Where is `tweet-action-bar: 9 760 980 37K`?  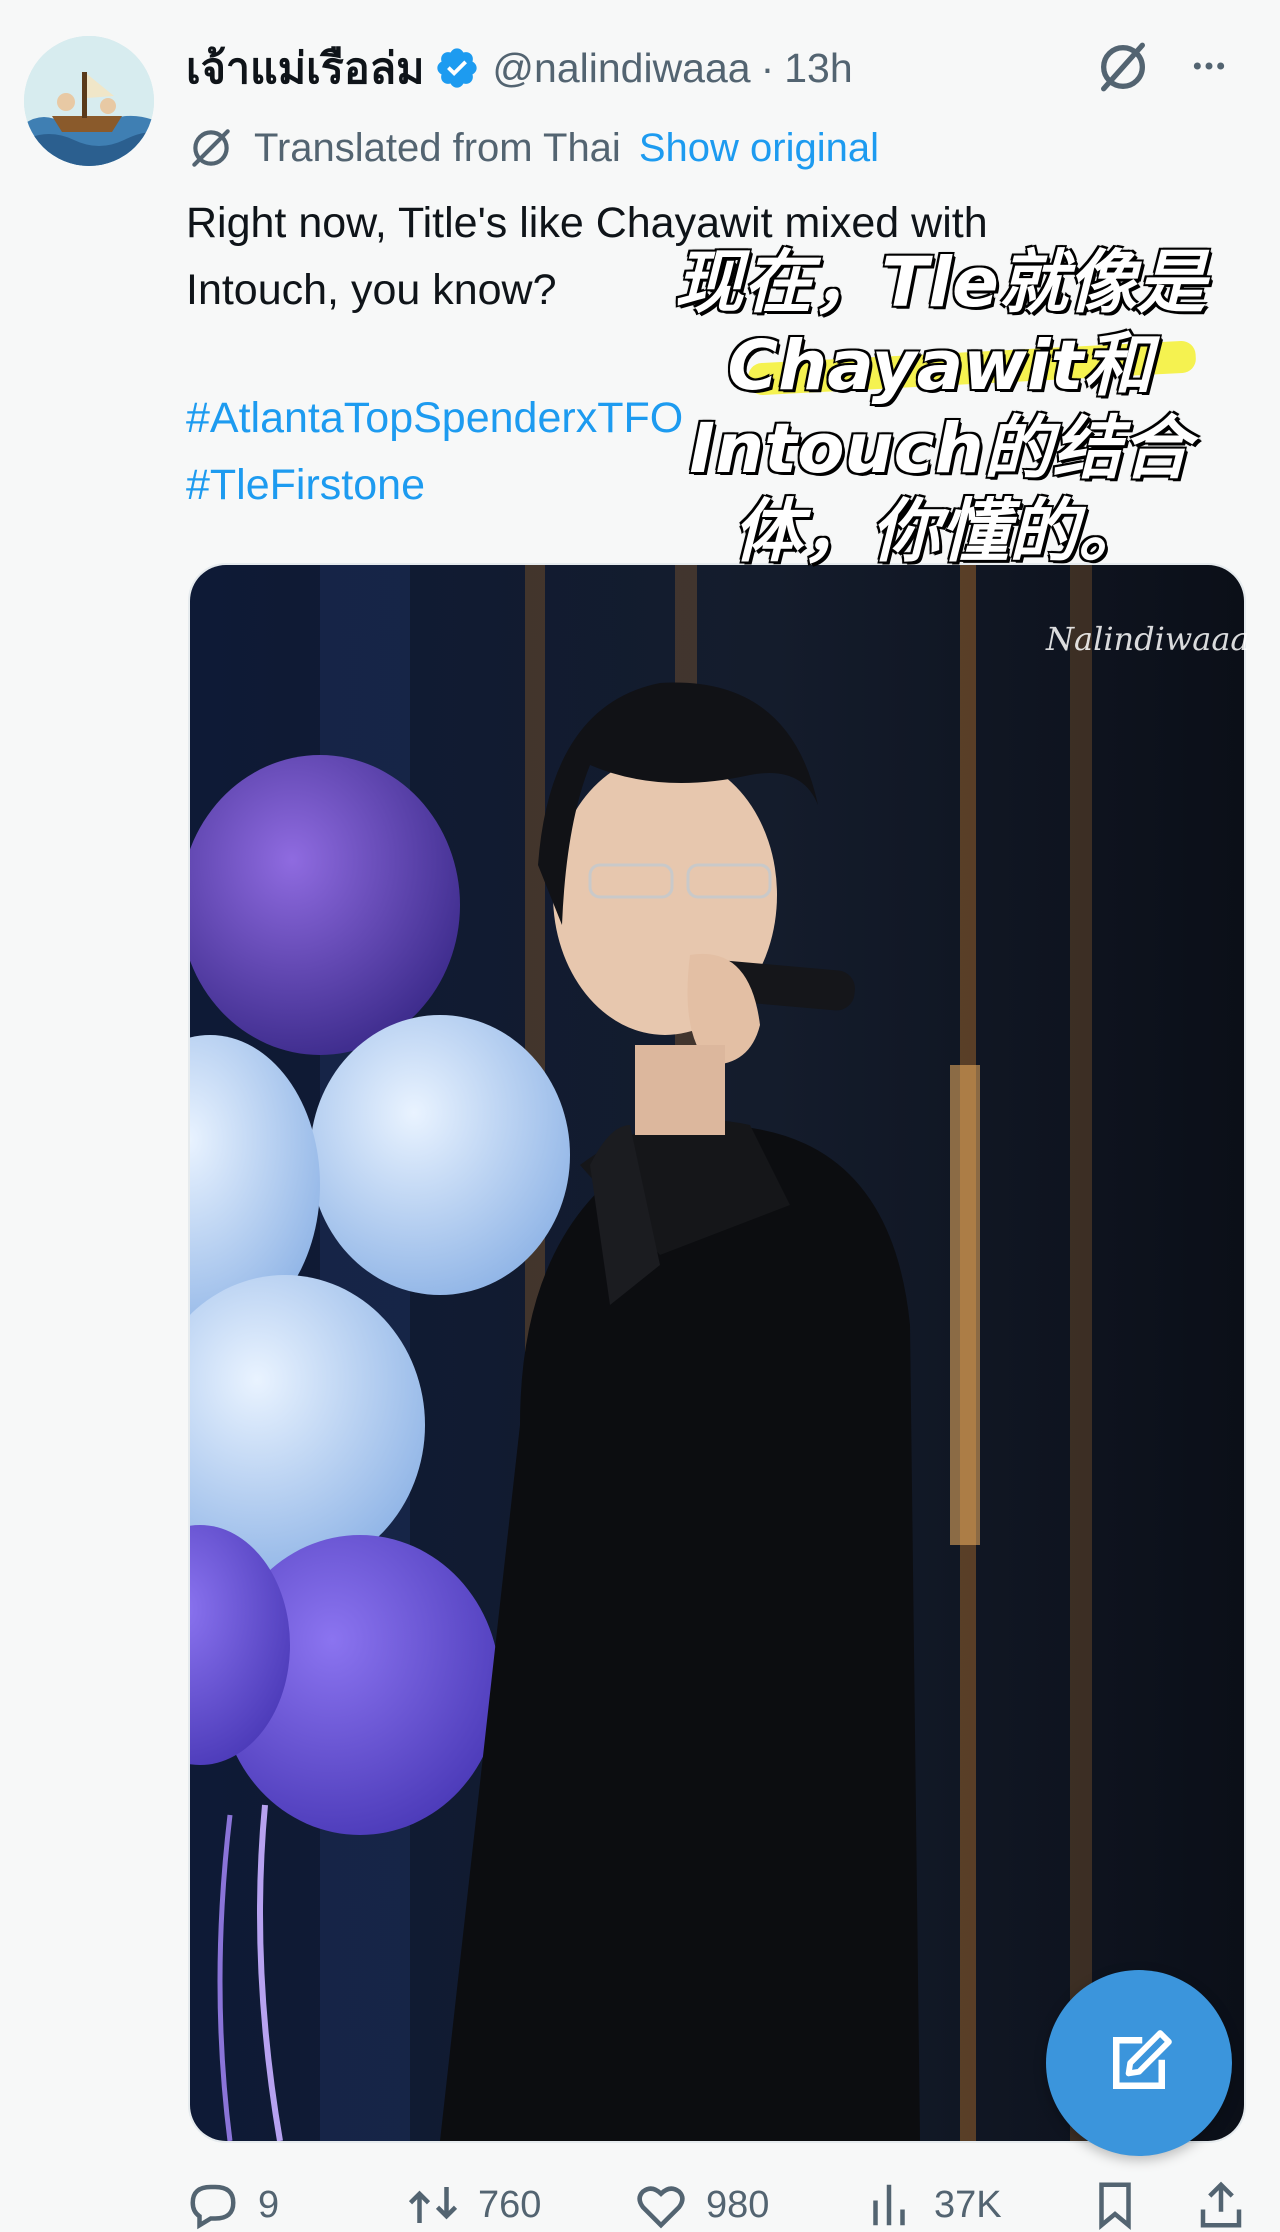 tweet-action-bar: 9 760 980 37K is located at coordinates (731, 2204).